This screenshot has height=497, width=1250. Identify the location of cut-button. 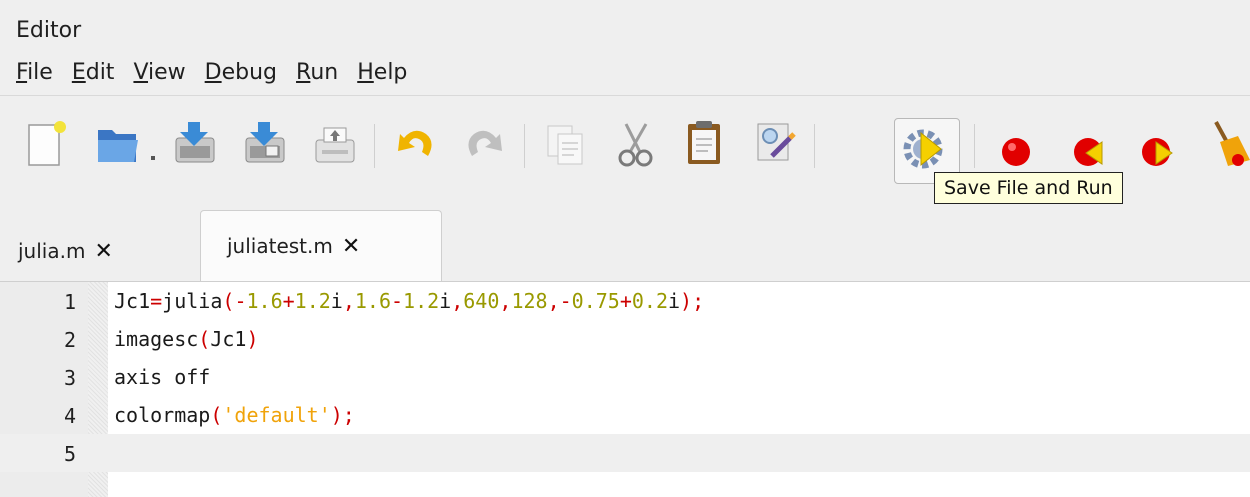
(635, 149).